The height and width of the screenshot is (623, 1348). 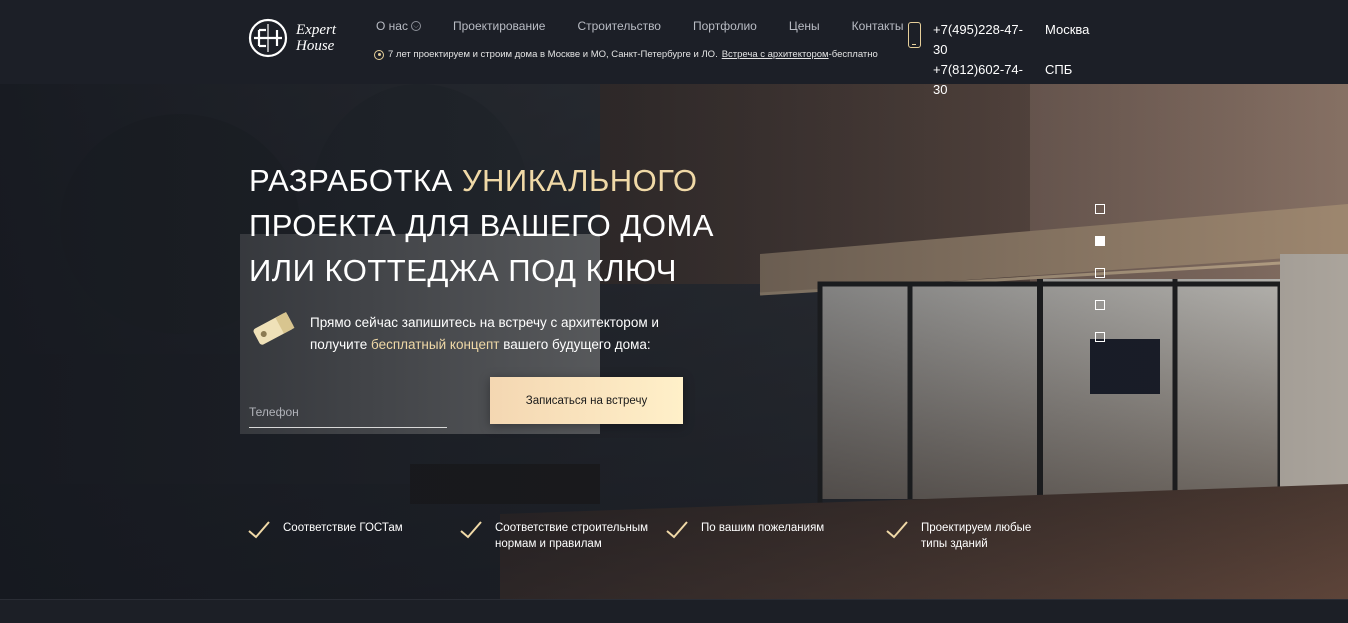 I want to click on hero-title-accent: УНИКАЛЬНОГО, so click(x=579, y=180).